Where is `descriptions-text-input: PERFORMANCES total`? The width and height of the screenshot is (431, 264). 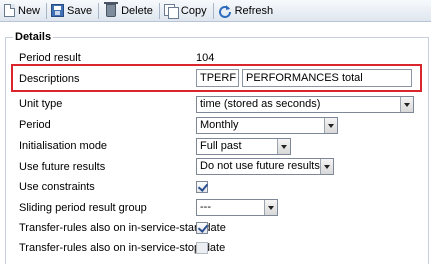 descriptions-text-input: PERFORMANCES total is located at coordinates (327, 78).